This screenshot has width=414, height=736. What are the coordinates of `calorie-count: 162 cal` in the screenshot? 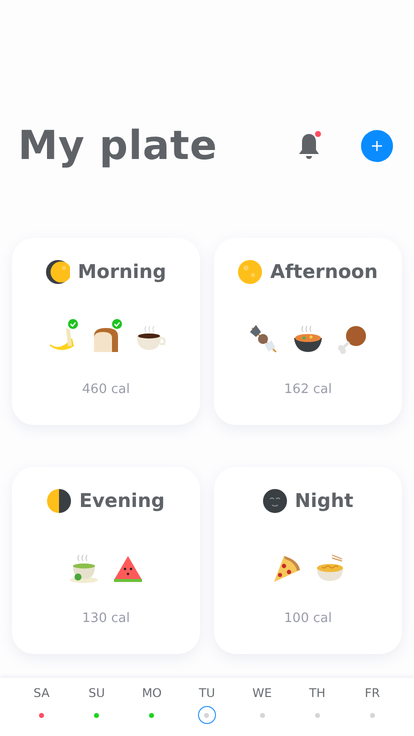 It's located at (308, 389).